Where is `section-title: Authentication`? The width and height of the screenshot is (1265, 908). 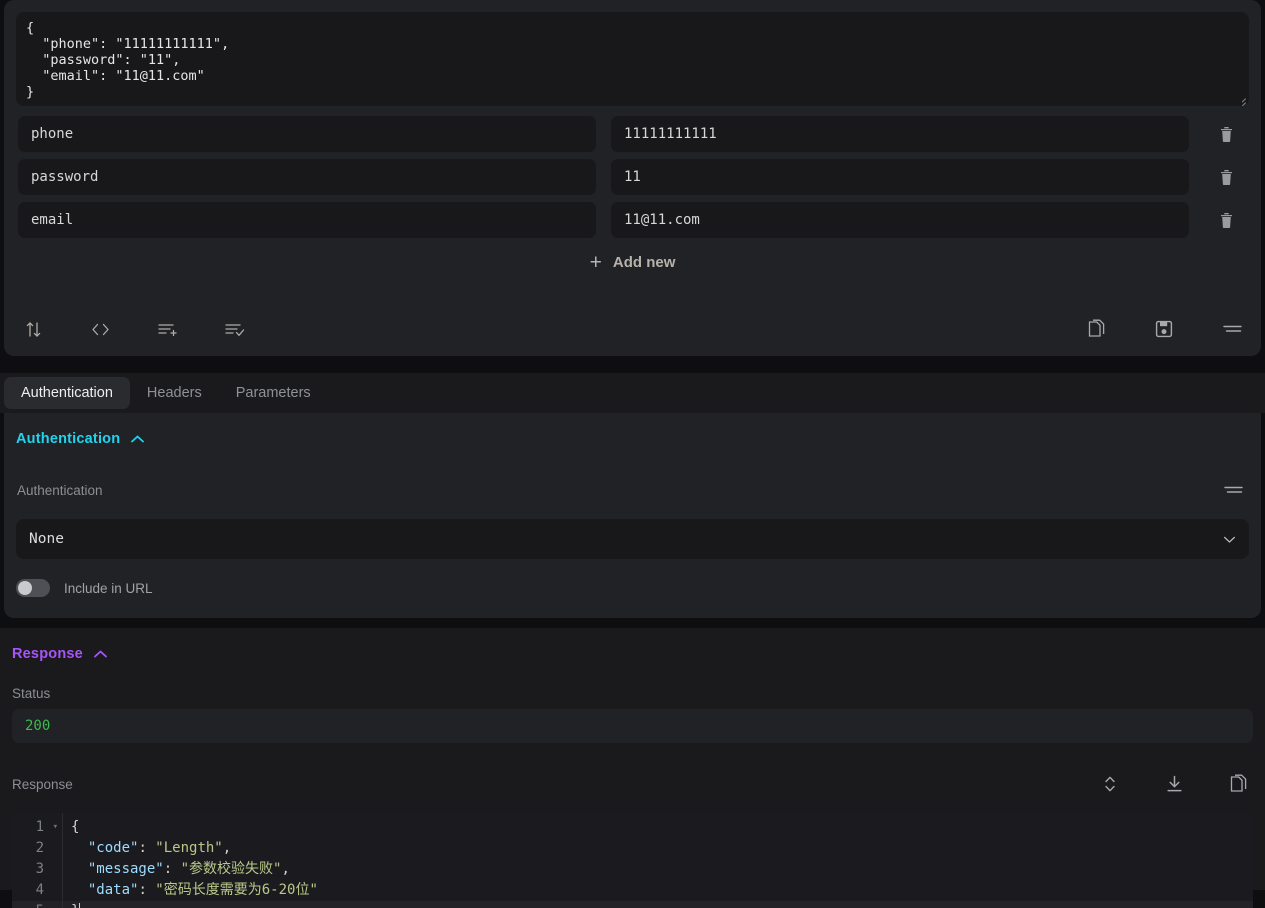
section-title: Authentication is located at coordinates (68, 439).